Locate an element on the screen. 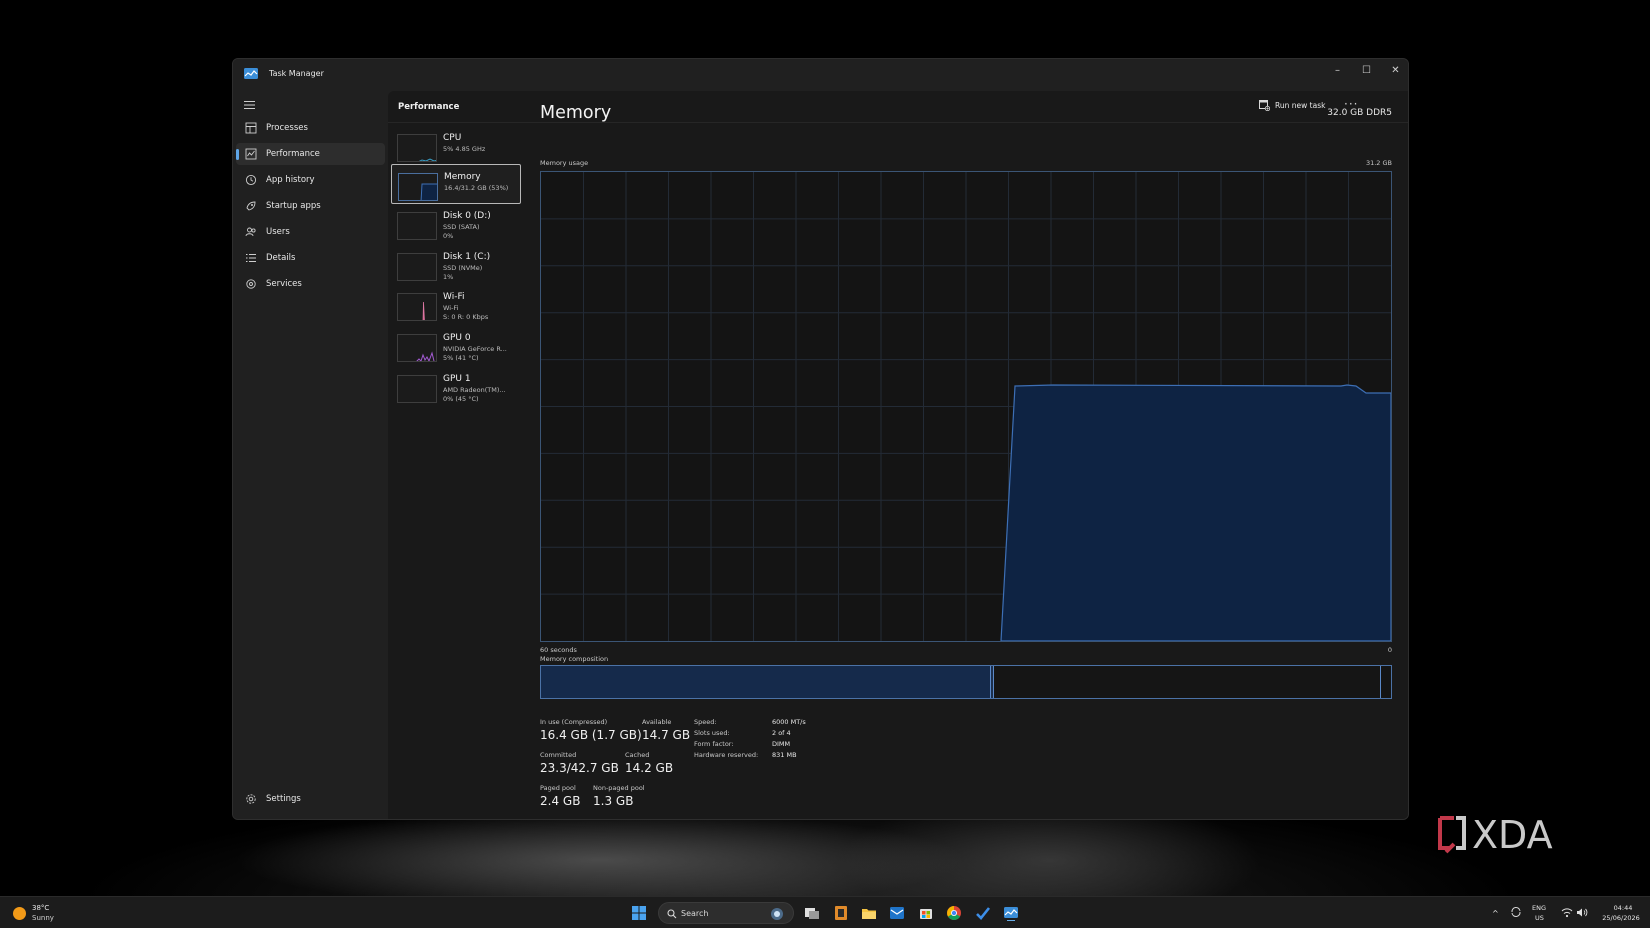 Image resolution: width=1650 pixels, height=928 pixels. sidebar-item-services: Services is located at coordinates (310, 284).